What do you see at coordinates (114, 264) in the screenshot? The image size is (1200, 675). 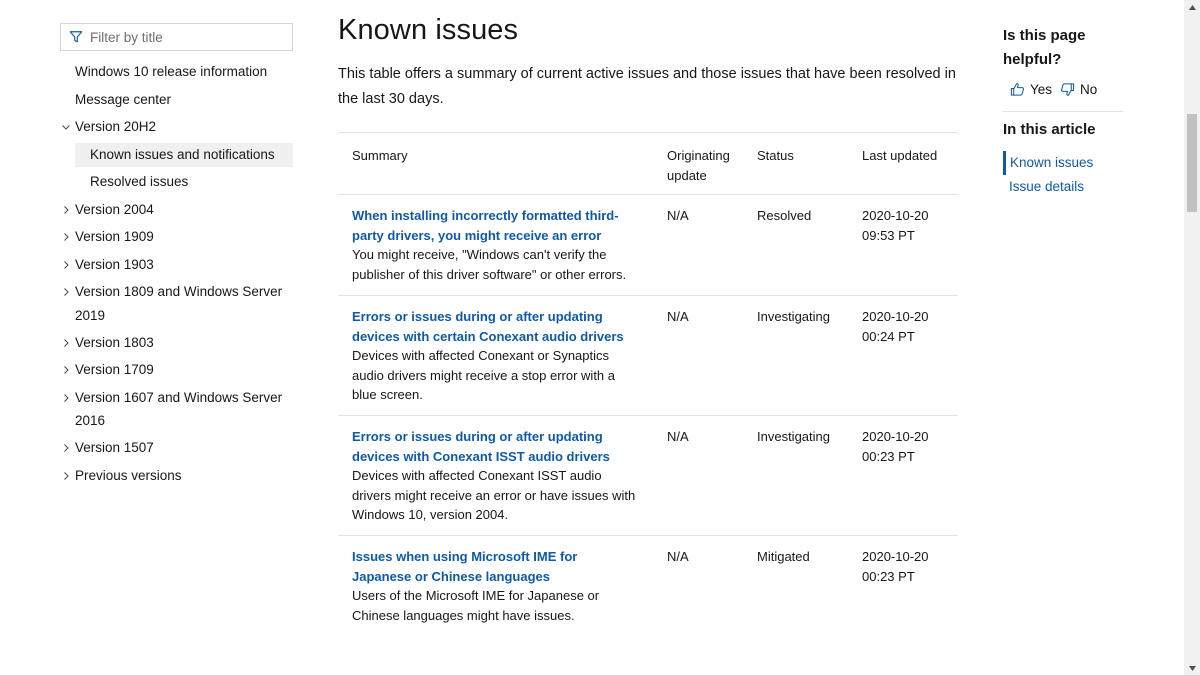 I see `nav-item-label: Version 1903` at bounding box center [114, 264].